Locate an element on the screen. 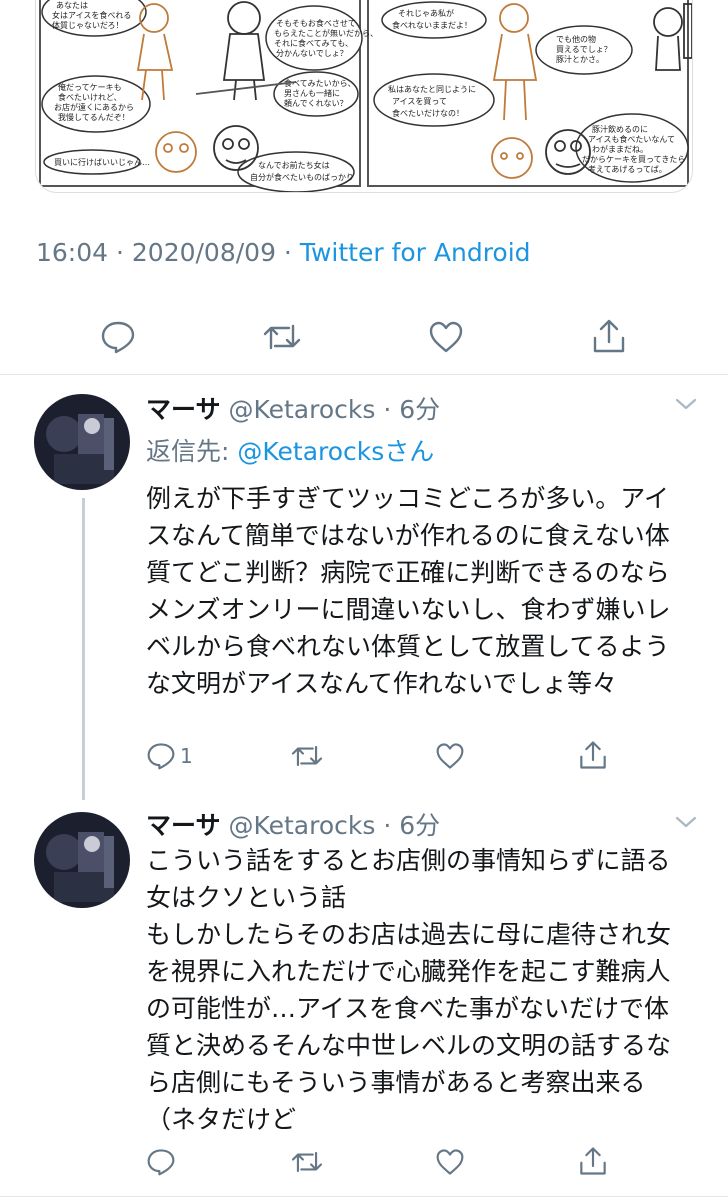 This screenshot has width=728, height=1200. svg-text: でも他の物 is located at coordinates (576, 39).